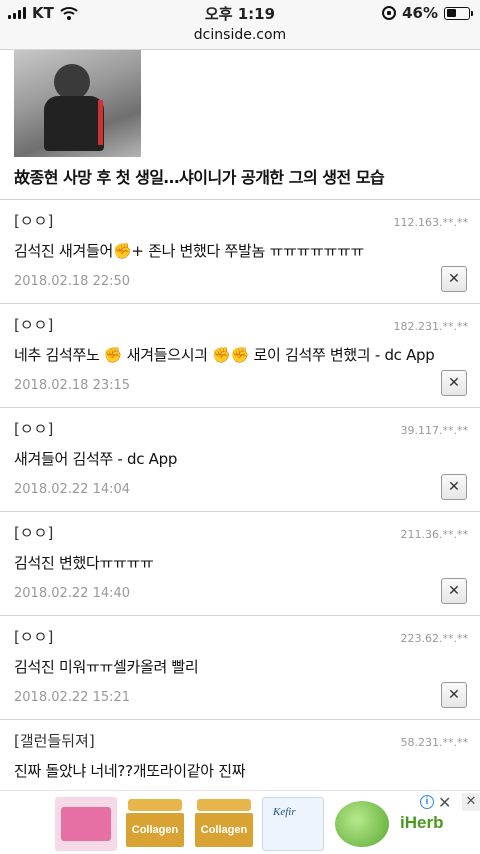  I want to click on comment-text: 김석진 미워ㅠㅠ셀카올려 빨리, so click(106, 667).